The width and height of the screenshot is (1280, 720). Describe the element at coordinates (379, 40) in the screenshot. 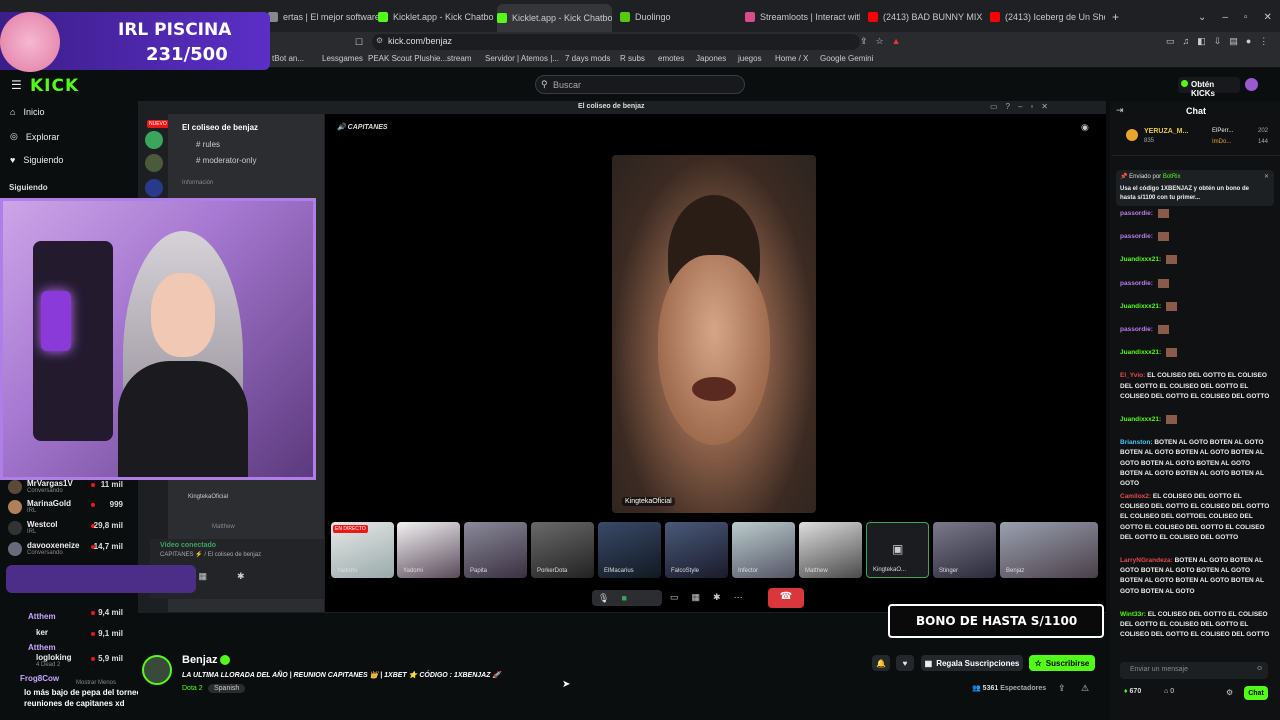

I see `site-info-icon: ⚙` at that location.